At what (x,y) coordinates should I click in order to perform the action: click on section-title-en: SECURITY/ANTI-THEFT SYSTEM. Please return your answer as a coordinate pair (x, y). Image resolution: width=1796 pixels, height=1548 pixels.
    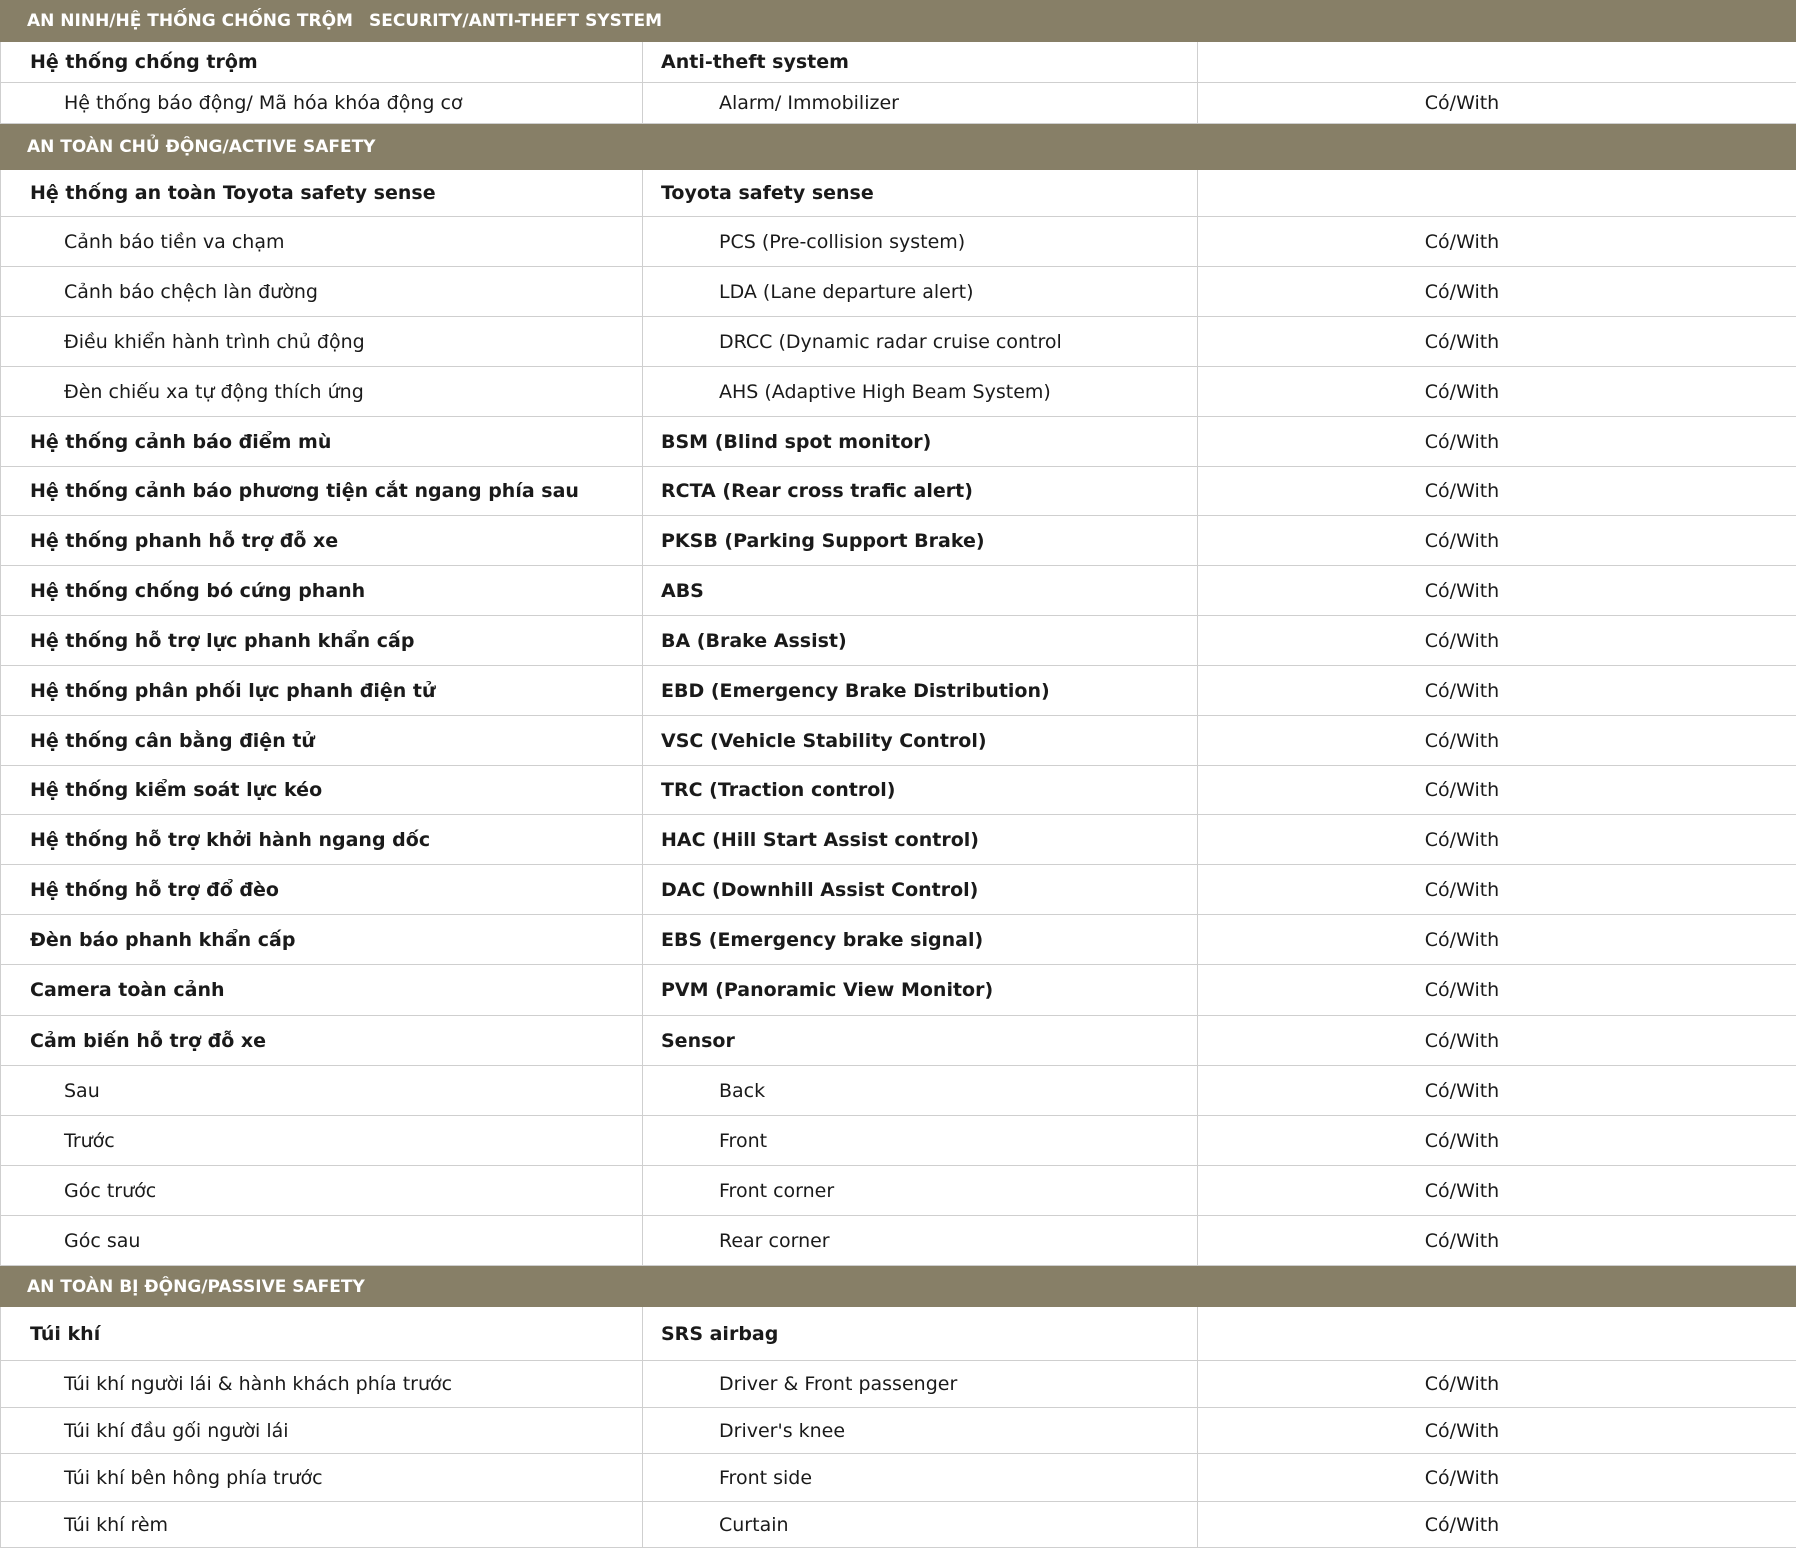
    Looking at the image, I should click on (515, 21).